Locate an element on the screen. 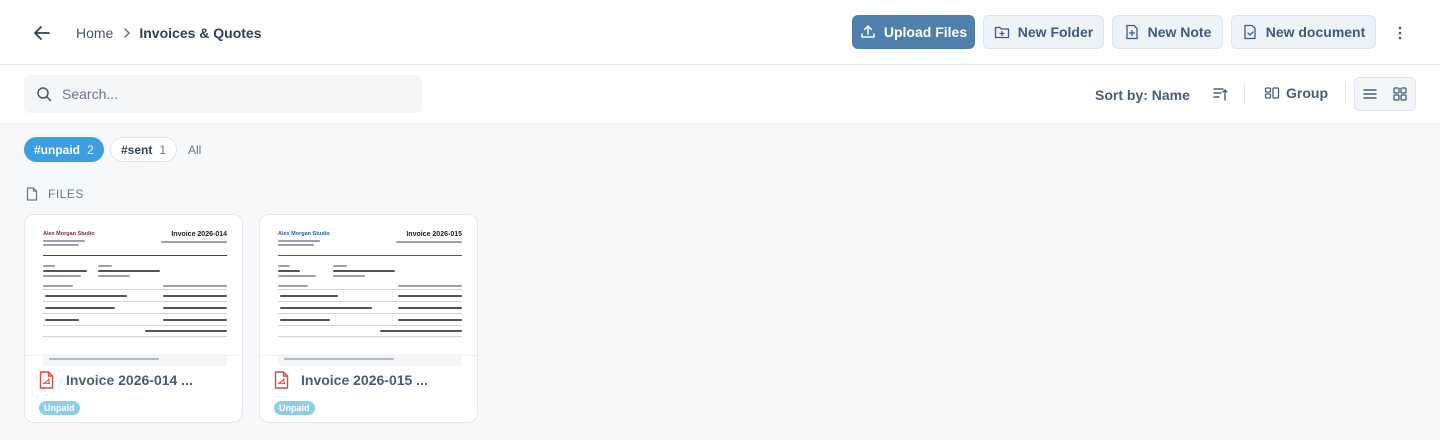  sort-direction-button is located at coordinates (1221, 94).